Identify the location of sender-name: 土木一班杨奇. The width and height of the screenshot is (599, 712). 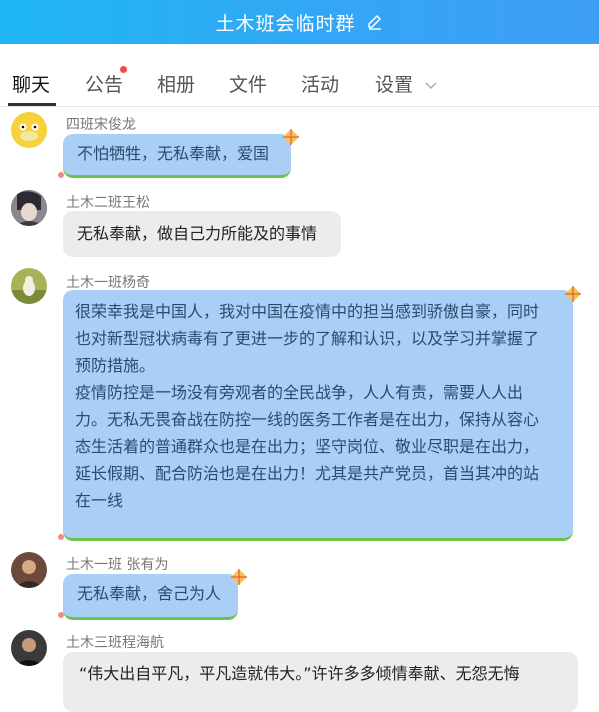
(108, 283).